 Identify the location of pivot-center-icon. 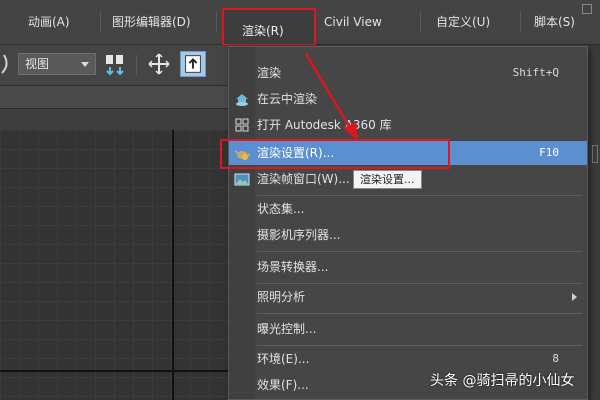
(115, 64).